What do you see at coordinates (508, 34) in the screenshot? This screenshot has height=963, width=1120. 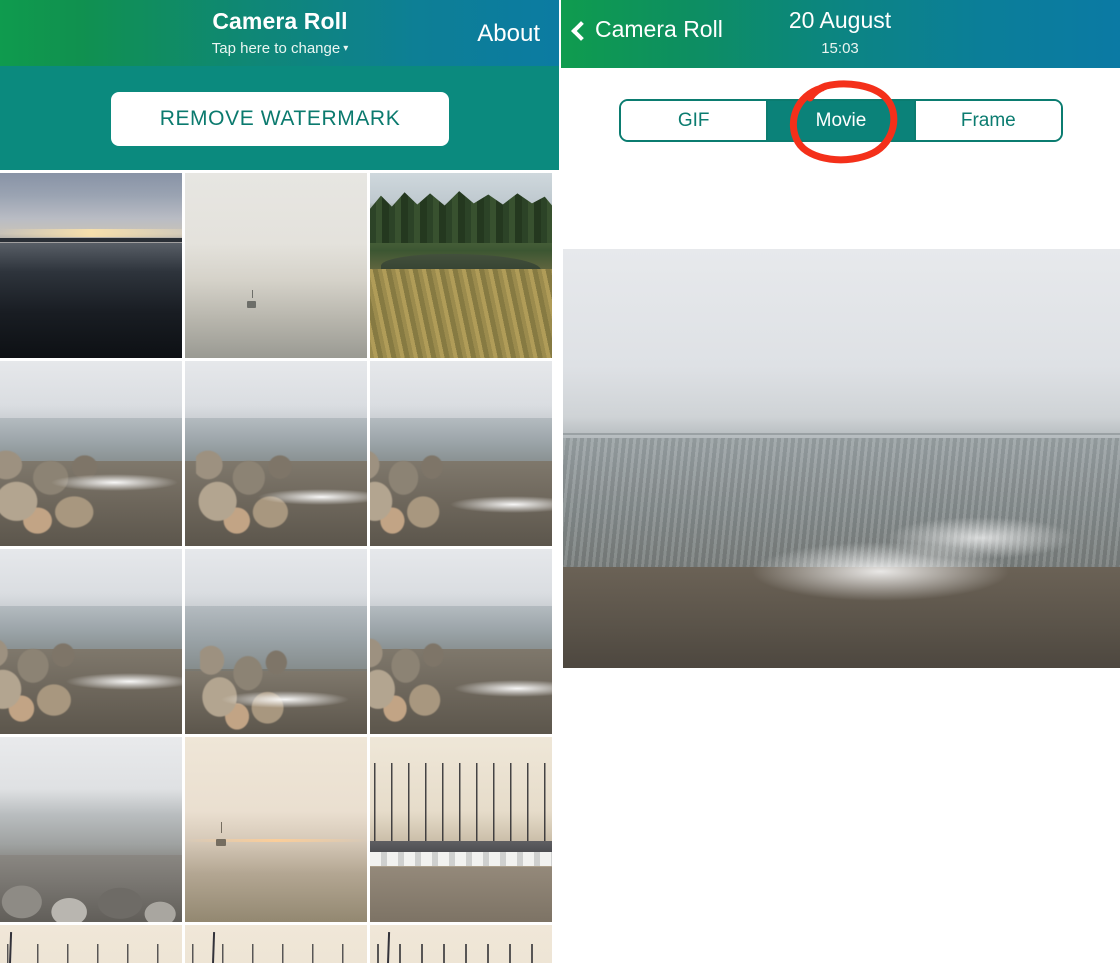 I see `about-button: About` at bounding box center [508, 34].